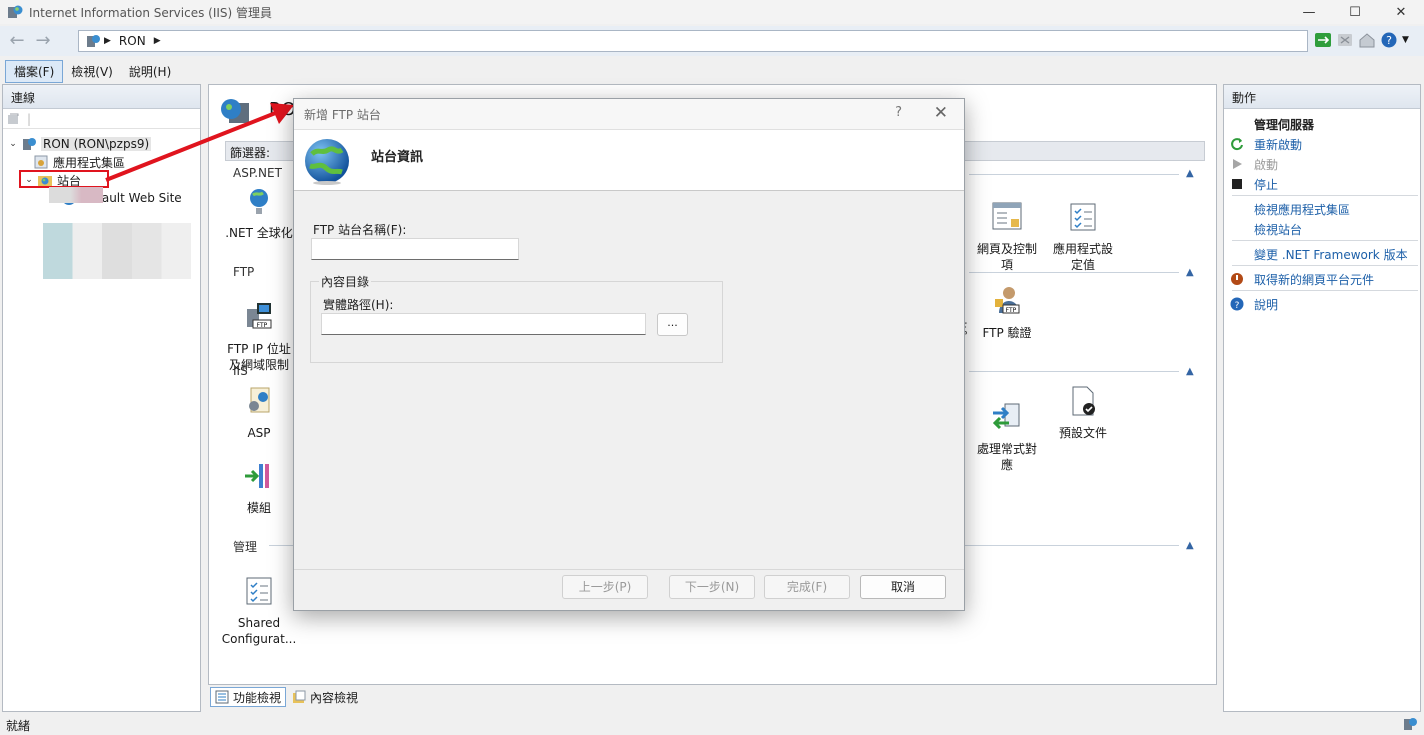  Describe the element at coordinates (150, 71) in the screenshot. I see `menu-help: 說明(H)` at that location.